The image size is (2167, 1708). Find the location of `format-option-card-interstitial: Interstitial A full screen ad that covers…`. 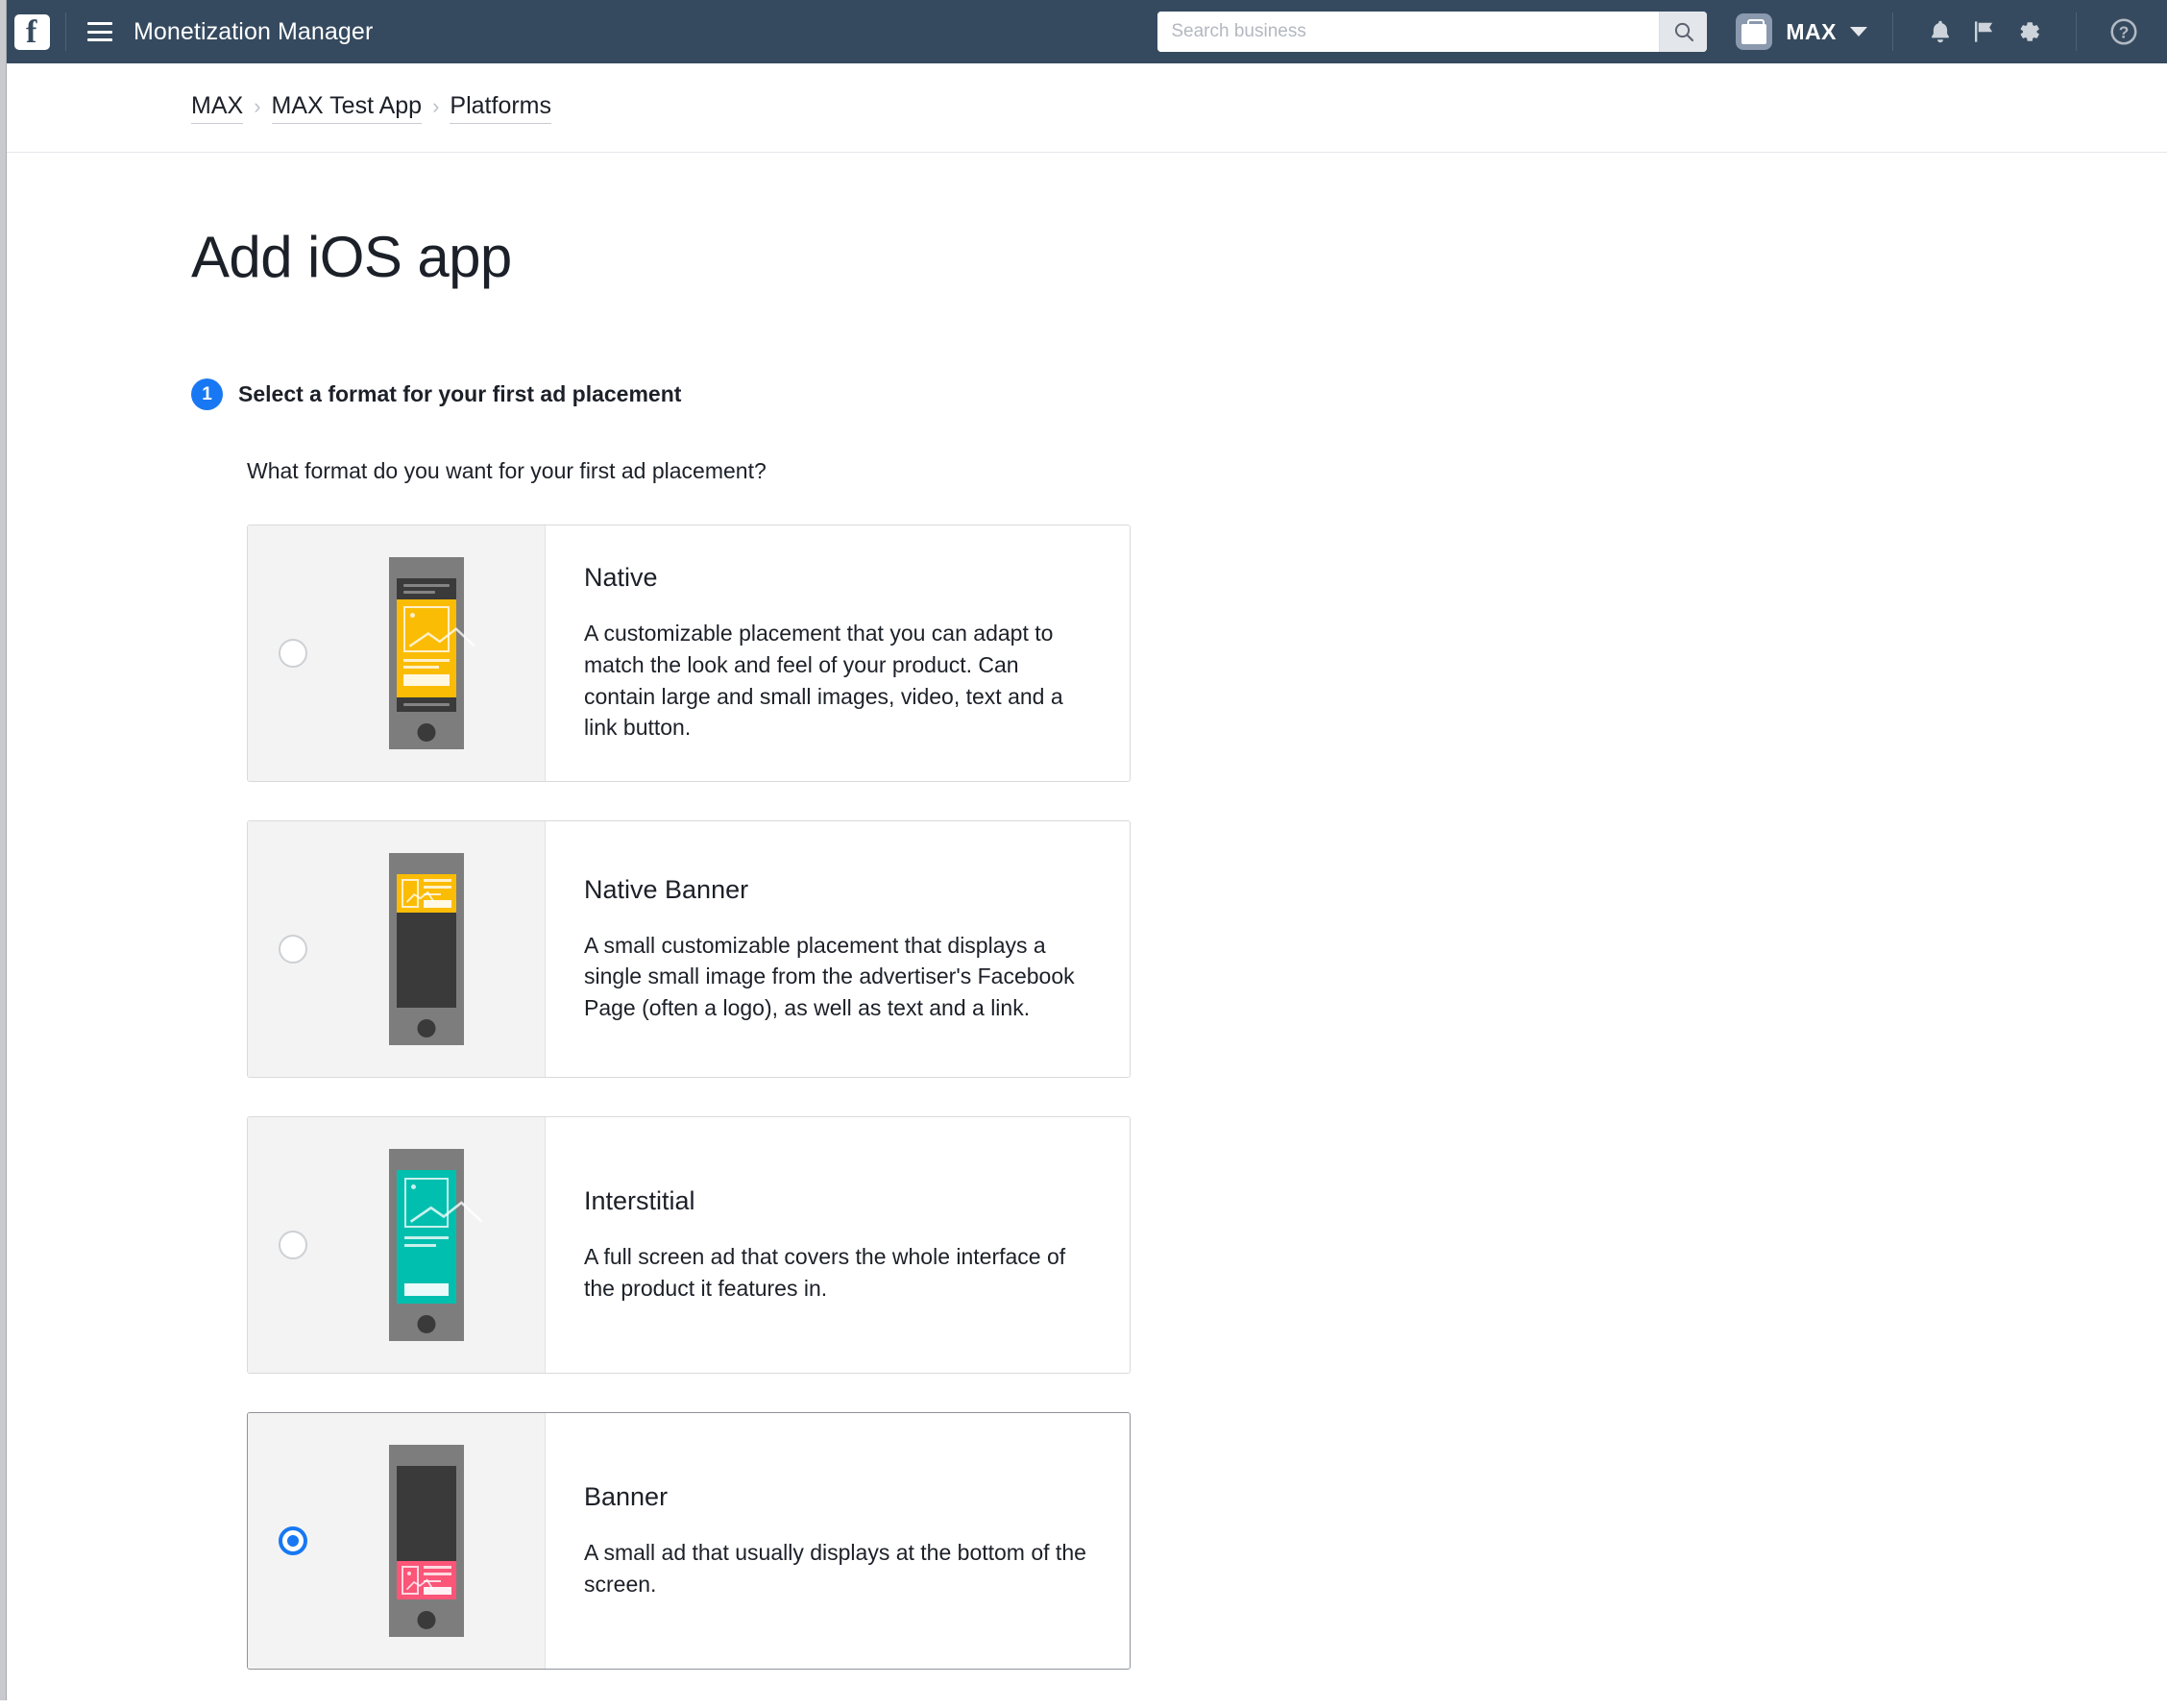

format-option-card-interstitial: Interstitial A full screen ad that covers… is located at coordinates (689, 1245).